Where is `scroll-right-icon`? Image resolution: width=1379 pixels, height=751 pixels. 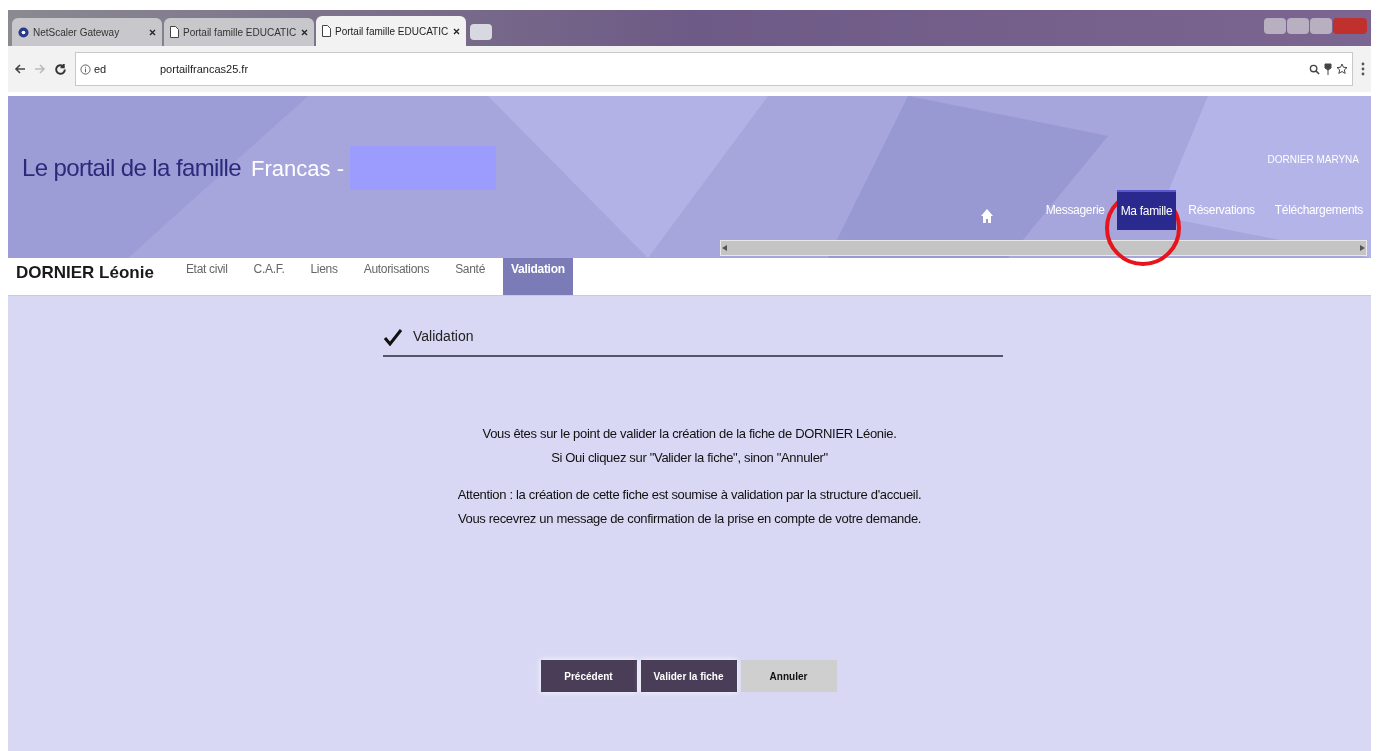
scroll-right-icon is located at coordinates (1362, 248).